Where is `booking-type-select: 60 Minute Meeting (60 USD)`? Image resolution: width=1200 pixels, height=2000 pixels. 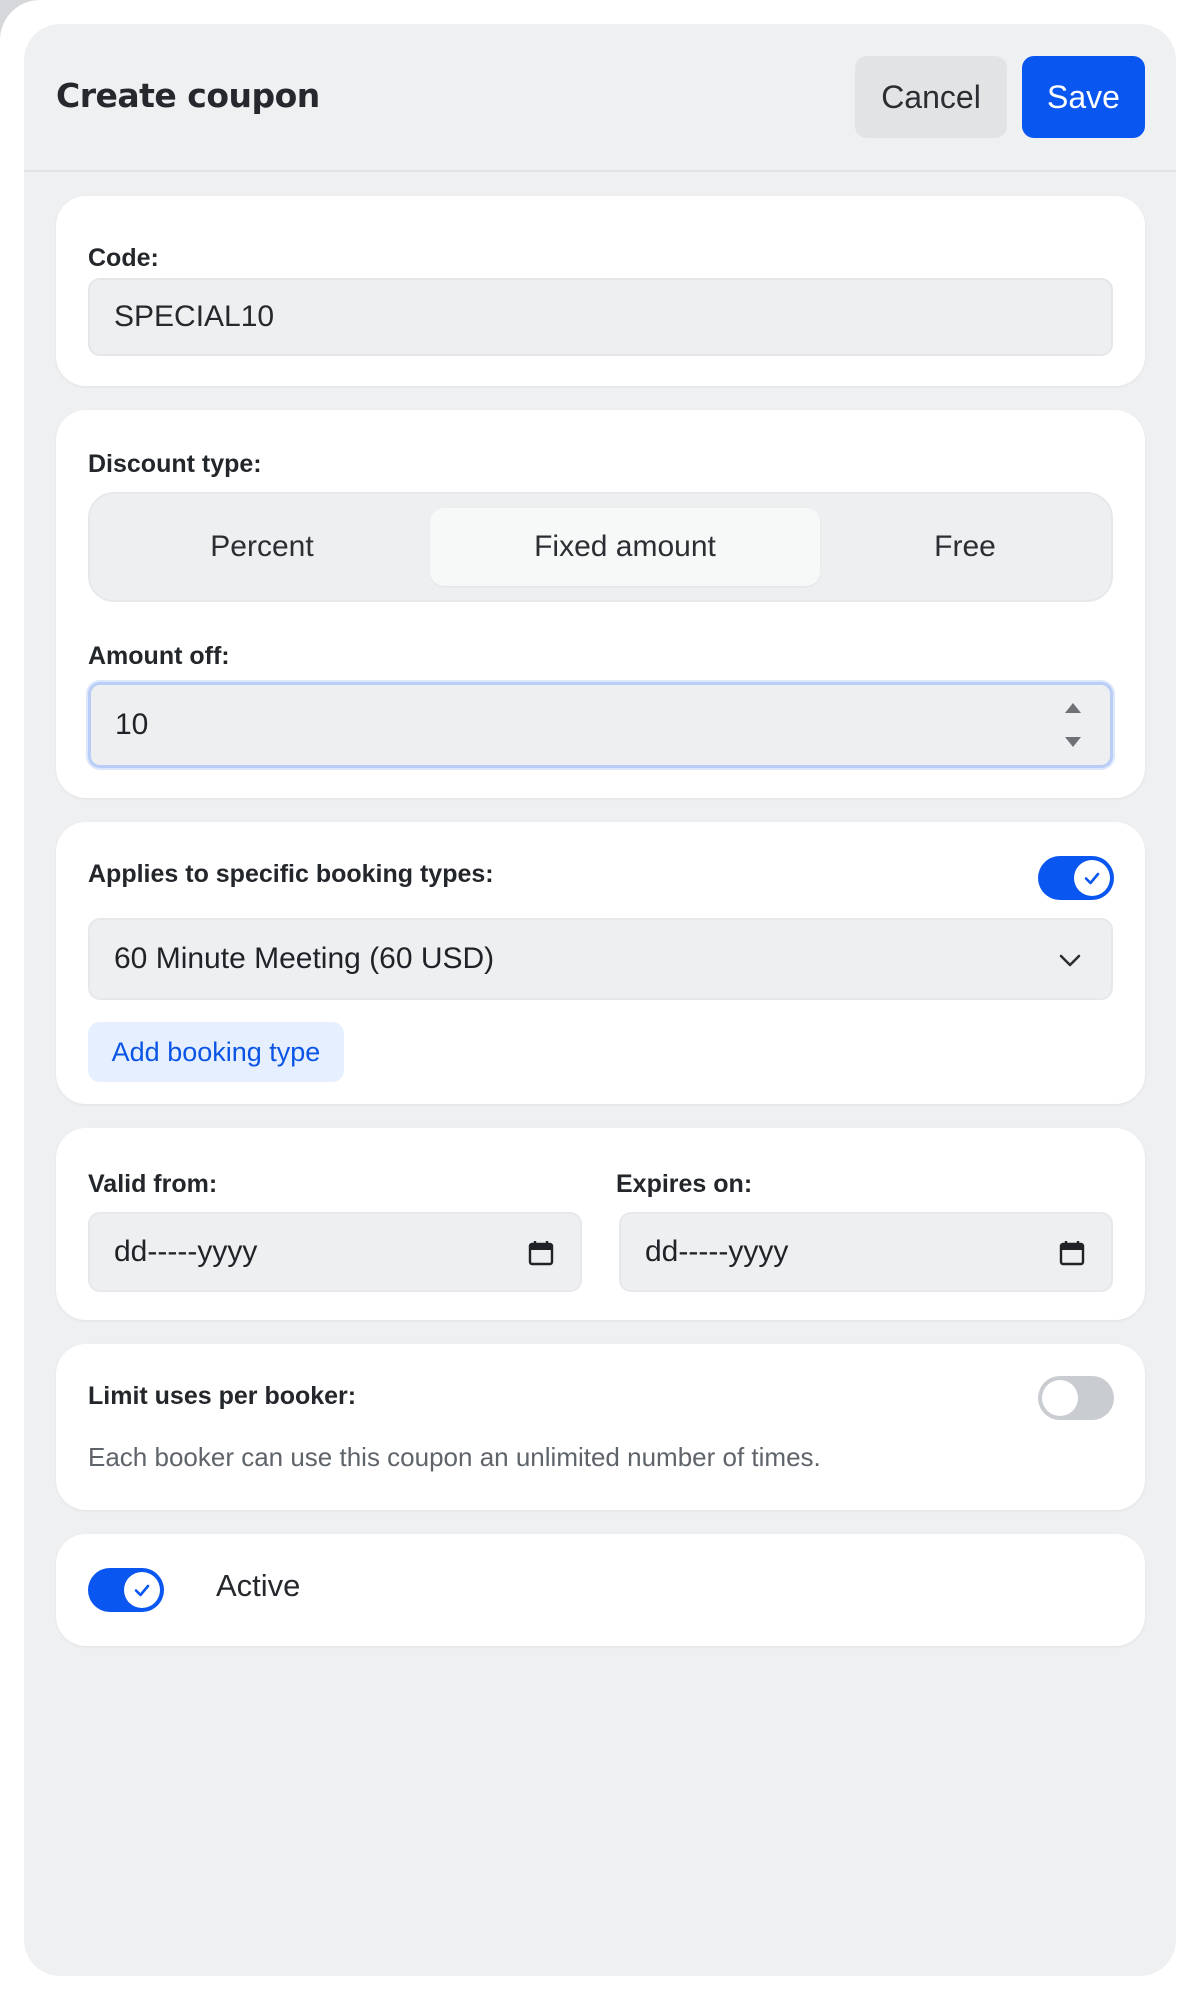 booking-type-select: 60 Minute Meeting (60 USD) is located at coordinates (600, 959).